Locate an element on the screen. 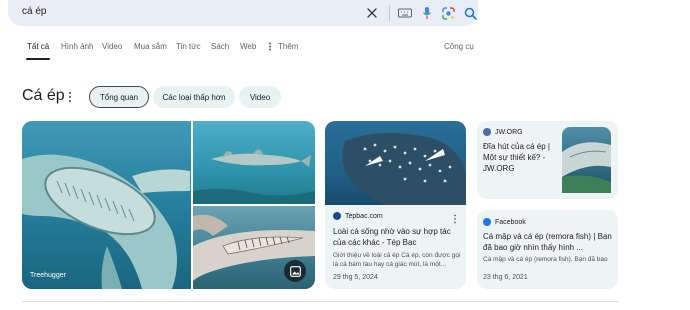 Image resolution: width=690 pixels, height=310 pixels. tab-more-icon is located at coordinates (270, 47).